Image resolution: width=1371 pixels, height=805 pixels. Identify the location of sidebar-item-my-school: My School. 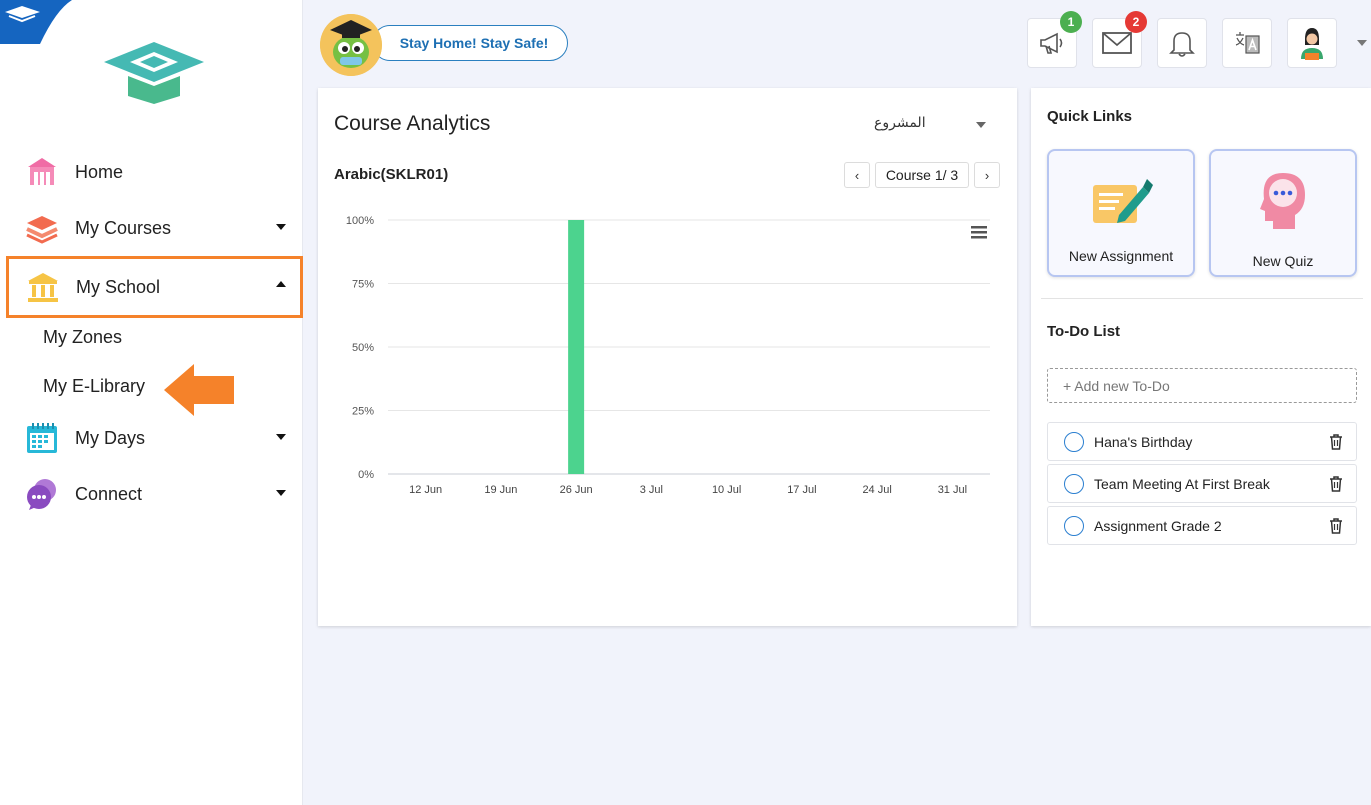
(154, 287).